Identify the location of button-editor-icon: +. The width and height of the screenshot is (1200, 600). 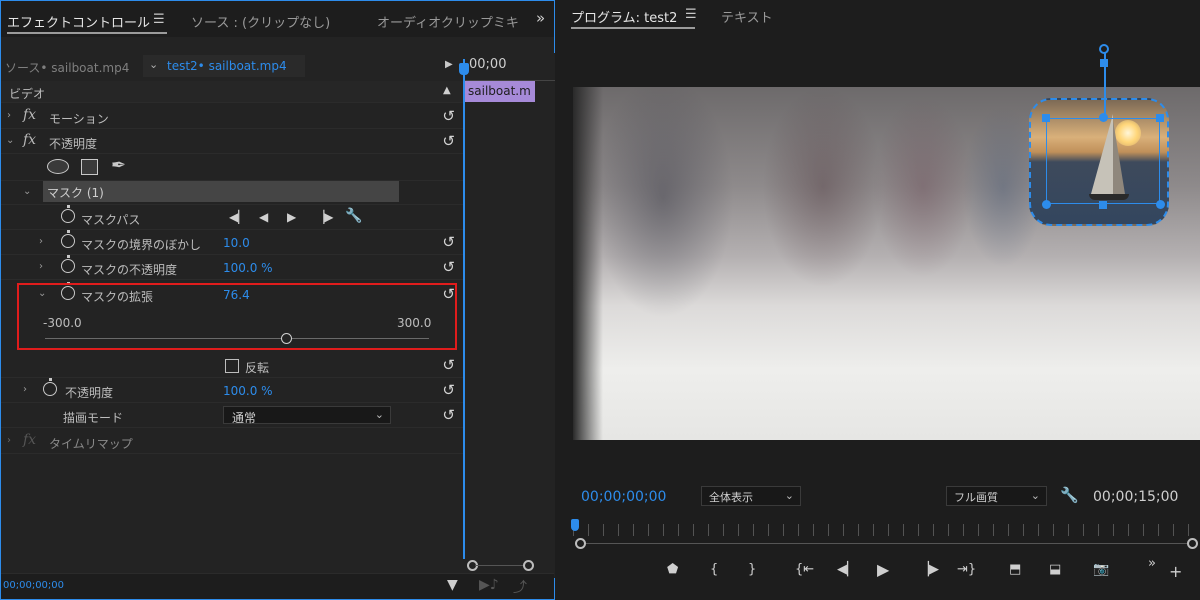
(1175, 571).